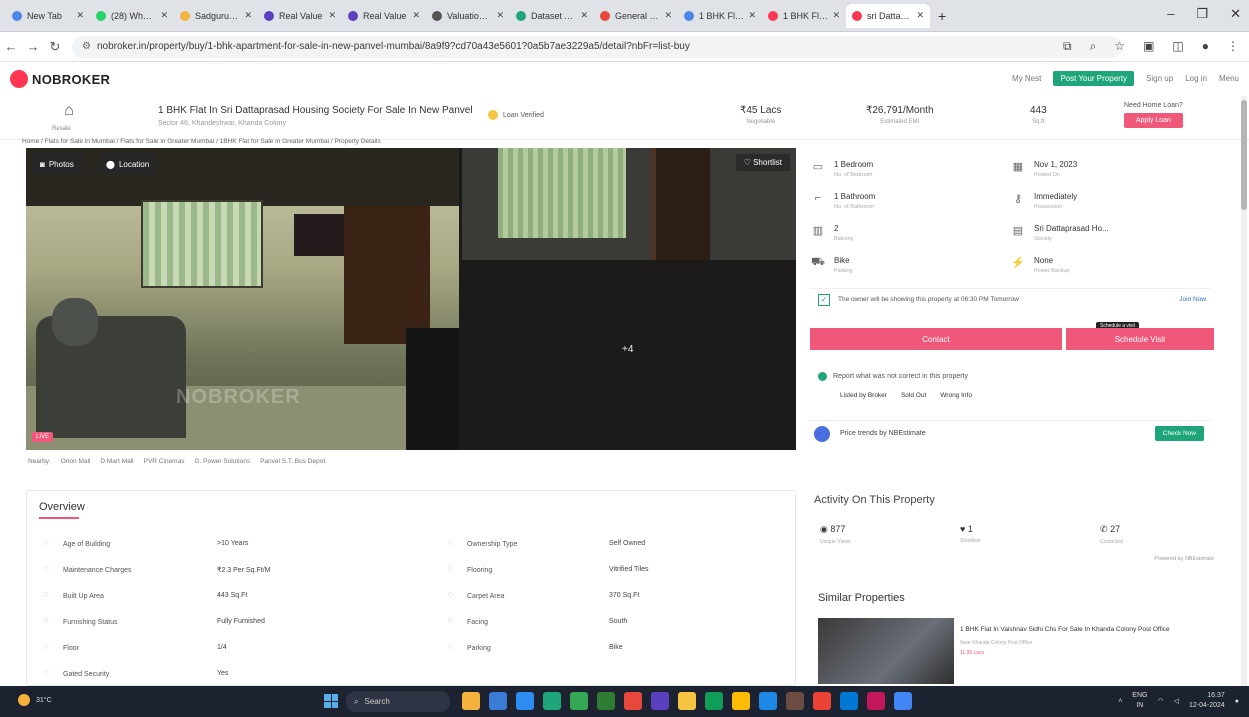 The image size is (1249, 717). I want to click on overview-value: Self Owned, so click(627, 543).